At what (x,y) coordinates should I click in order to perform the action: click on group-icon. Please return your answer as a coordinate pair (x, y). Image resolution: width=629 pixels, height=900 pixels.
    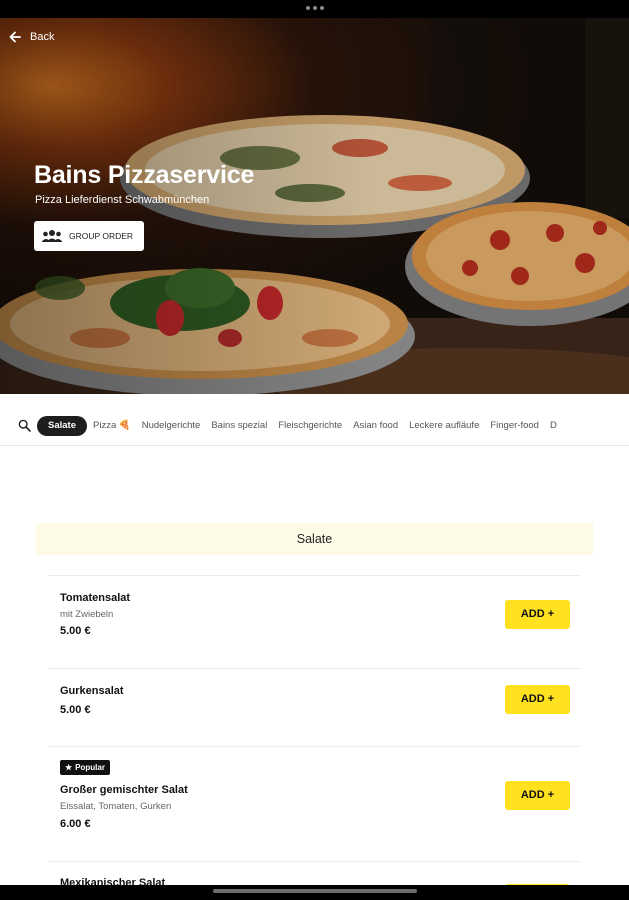
    Looking at the image, I should click on (52, 236).